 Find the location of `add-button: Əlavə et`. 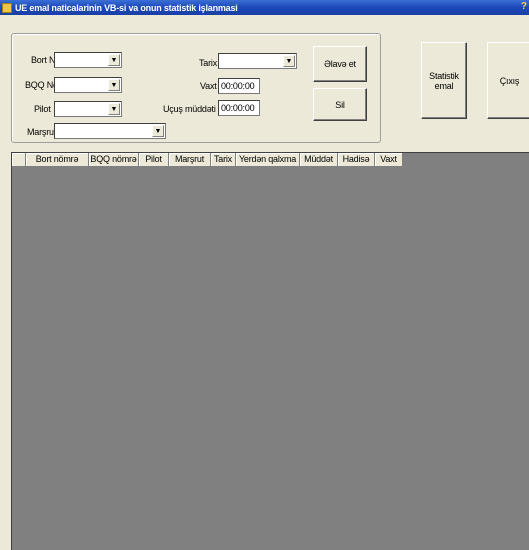

add-button: Əlavə et is located at coordinates (340, 64).